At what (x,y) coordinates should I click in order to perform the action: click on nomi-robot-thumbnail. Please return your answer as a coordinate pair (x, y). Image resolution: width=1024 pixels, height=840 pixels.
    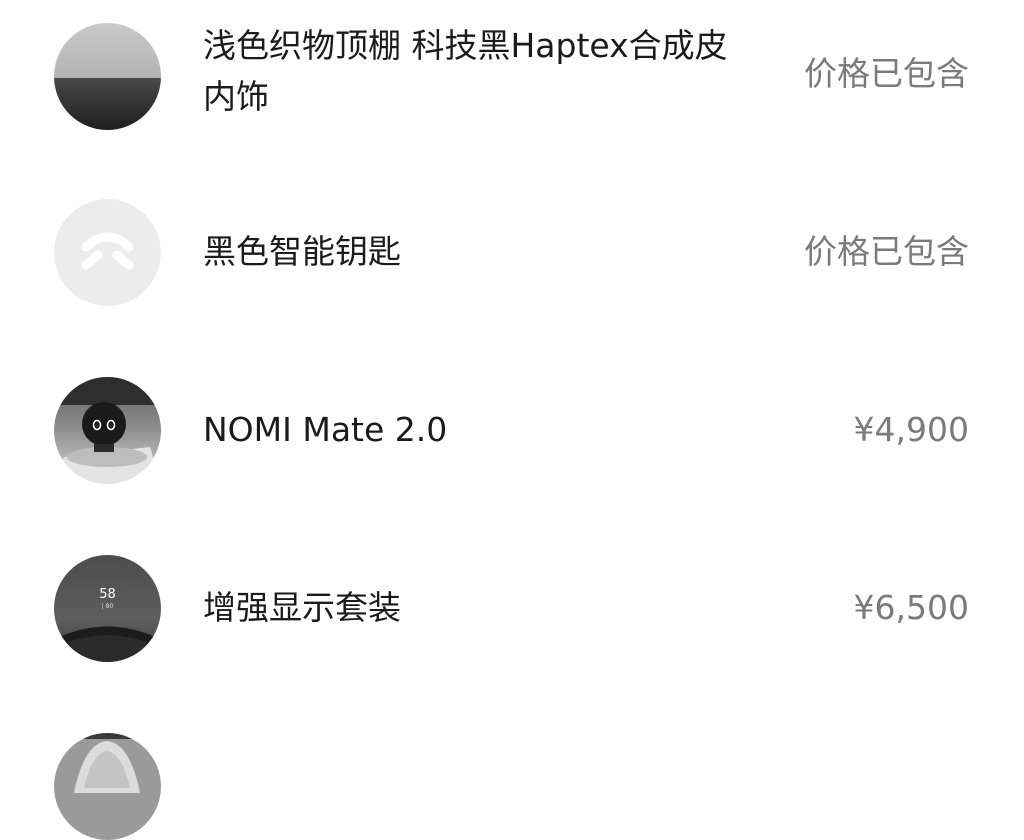
    Looking at the image, I should click on (107, 430).